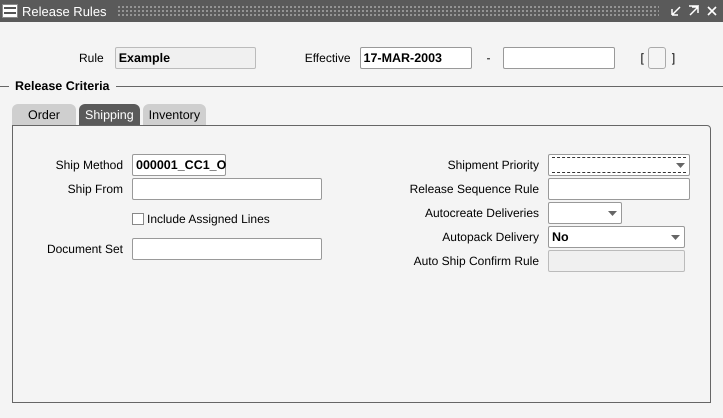 Image resolution: width=723 pixels, height=418 pixels. I want to click on section-title: Release Criteria, so click(62, 86).